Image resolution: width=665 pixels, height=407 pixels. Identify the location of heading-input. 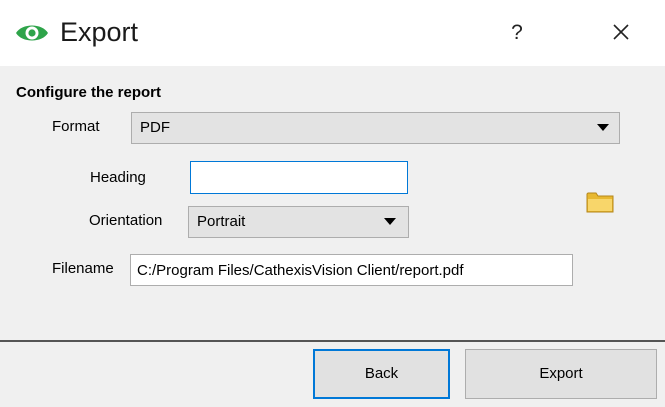
(299, 177).